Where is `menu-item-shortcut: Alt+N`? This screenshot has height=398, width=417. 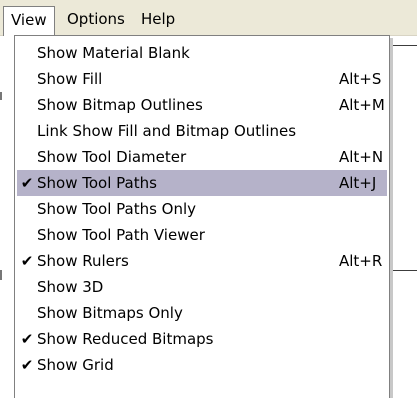
menu-item-shortcut: Alt+N is located at coordinates (361, 157).